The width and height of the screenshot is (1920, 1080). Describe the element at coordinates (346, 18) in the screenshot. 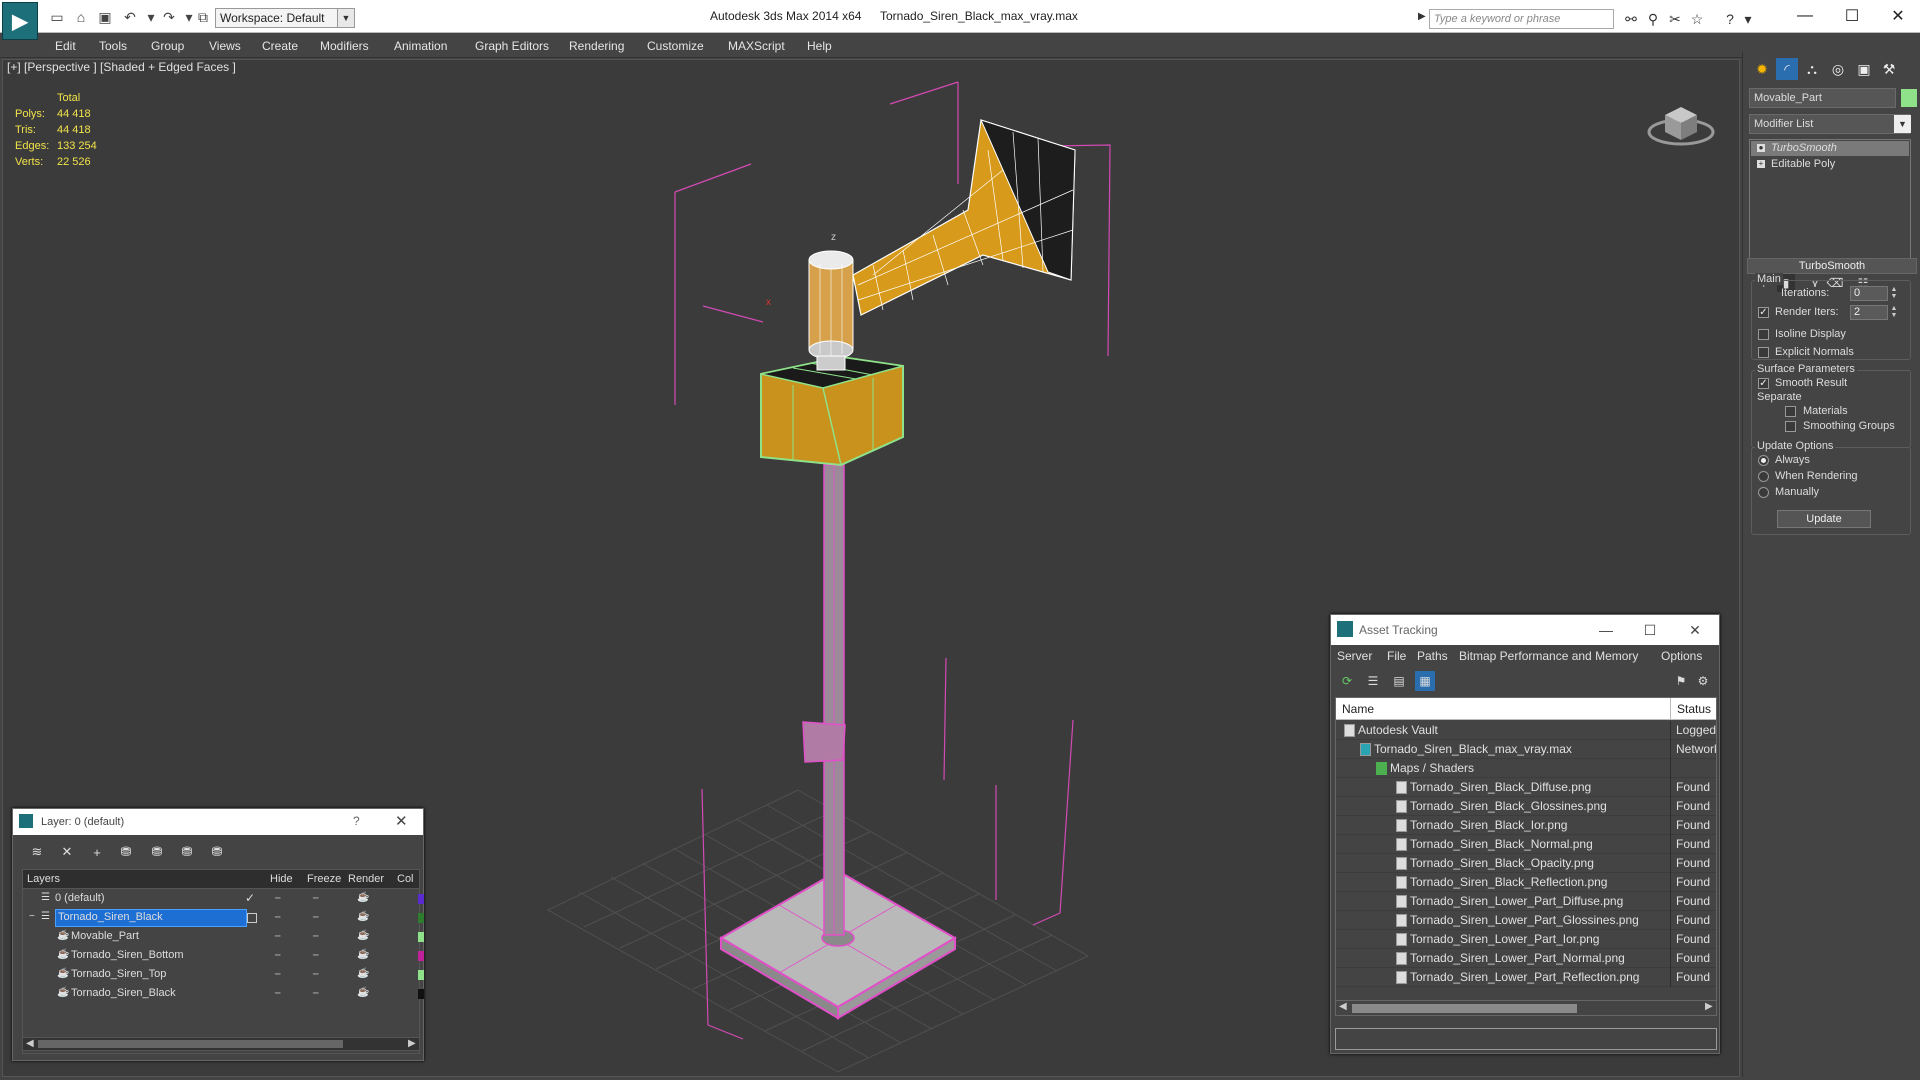

I see `workspace-dropdown-arrow-icon: ▼` at that location.